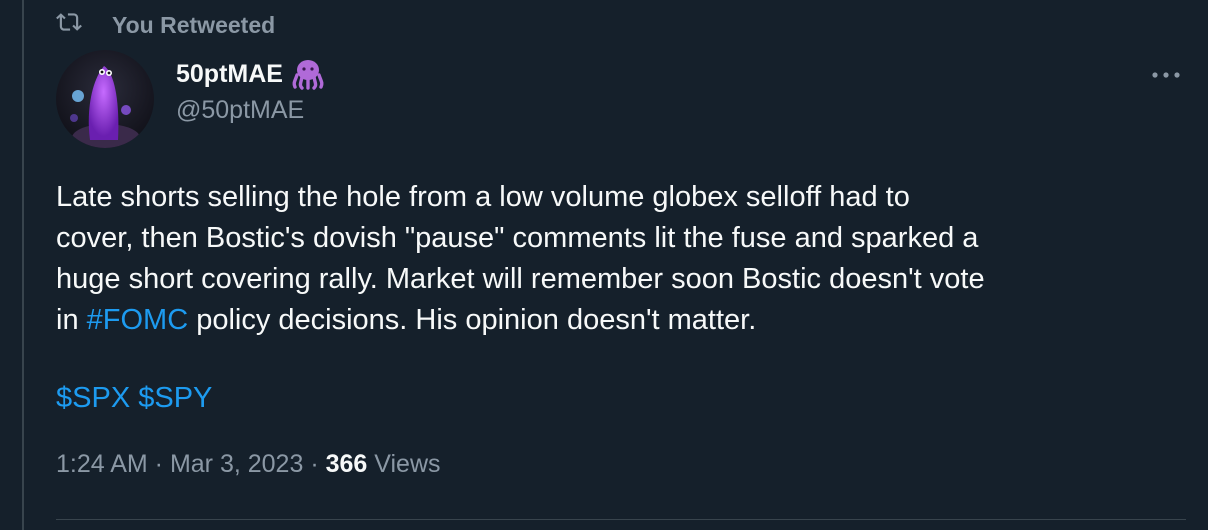 The height and width of the screenshot is (530, 1208). What do you see at coordinates (236, 464) in the screenshot?
I see `tweet-date: Mar 3, 2023` at bounding box center [236, 464].